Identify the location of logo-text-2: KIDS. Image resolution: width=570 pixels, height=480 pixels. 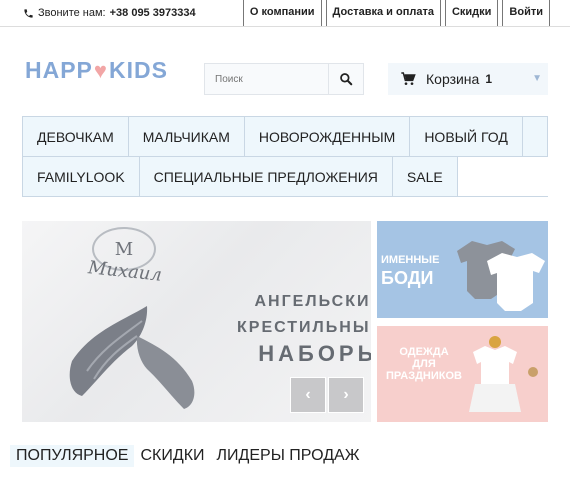
(138, 70).